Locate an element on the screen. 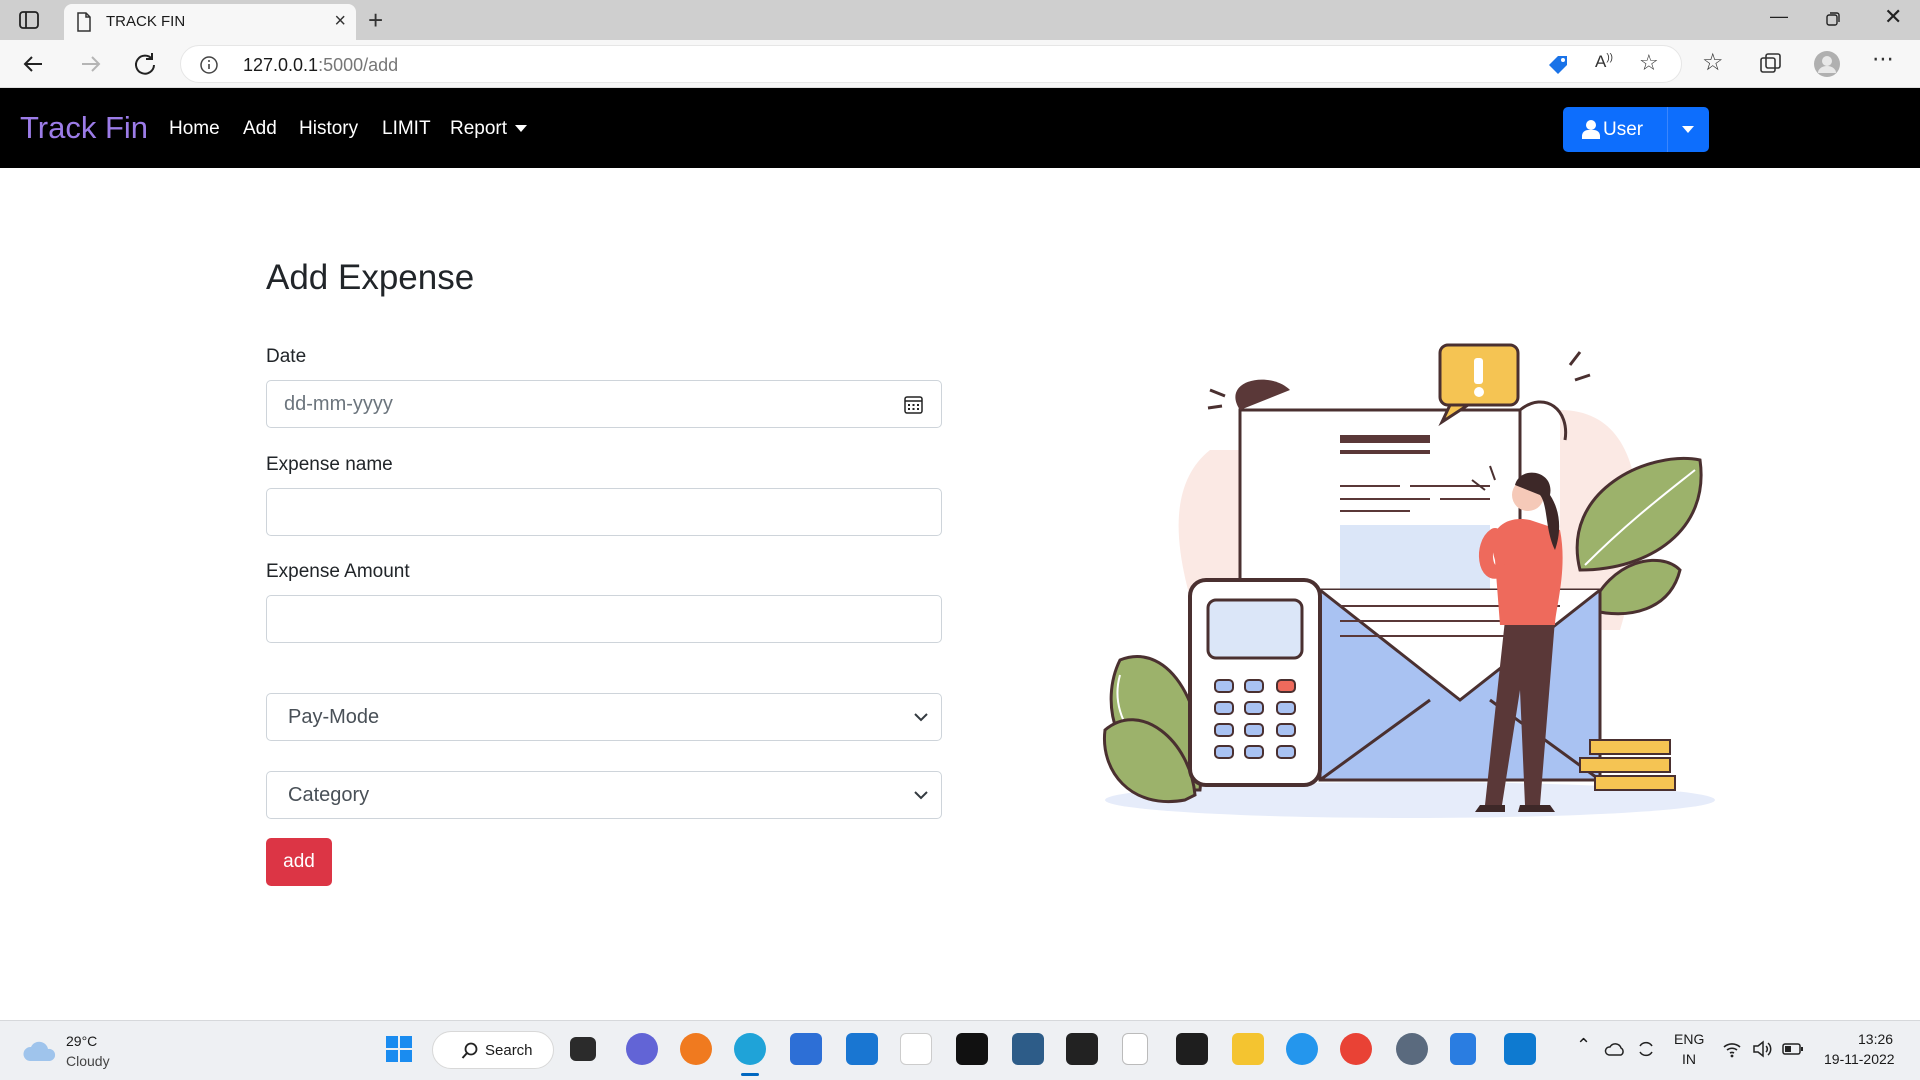 The height and width of the screenshot is (1080, 1920). wifi-icon is located at coordinates (1732, 1049).